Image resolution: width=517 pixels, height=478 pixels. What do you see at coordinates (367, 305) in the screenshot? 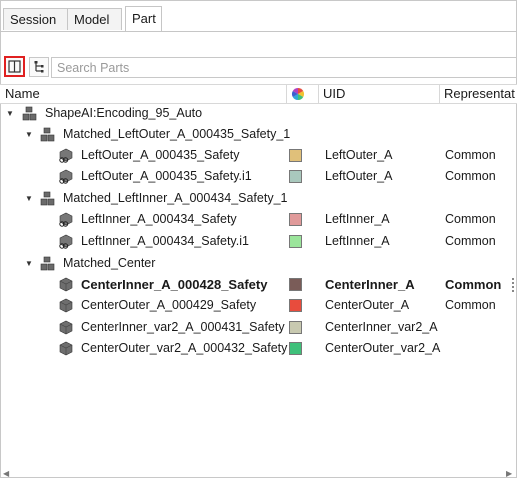
I see `part-uid: CenterOuter_A` at bounding box center [367, 305].